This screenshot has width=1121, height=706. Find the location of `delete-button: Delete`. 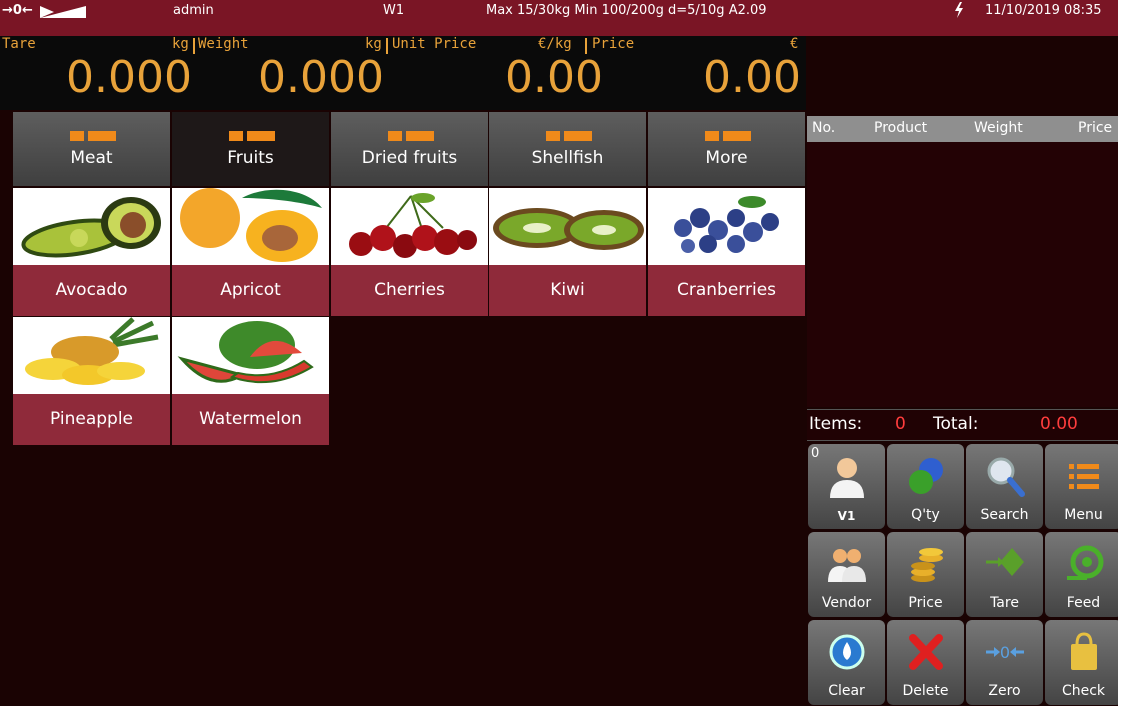

delete-button: Delete is located at coordinates (925, 662).